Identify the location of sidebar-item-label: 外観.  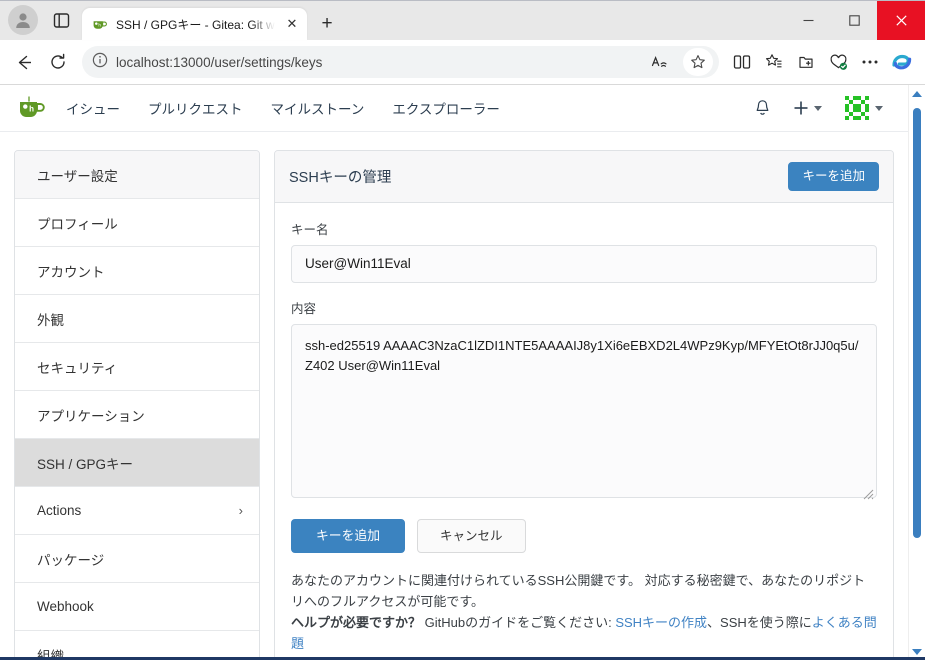
(50, 320).